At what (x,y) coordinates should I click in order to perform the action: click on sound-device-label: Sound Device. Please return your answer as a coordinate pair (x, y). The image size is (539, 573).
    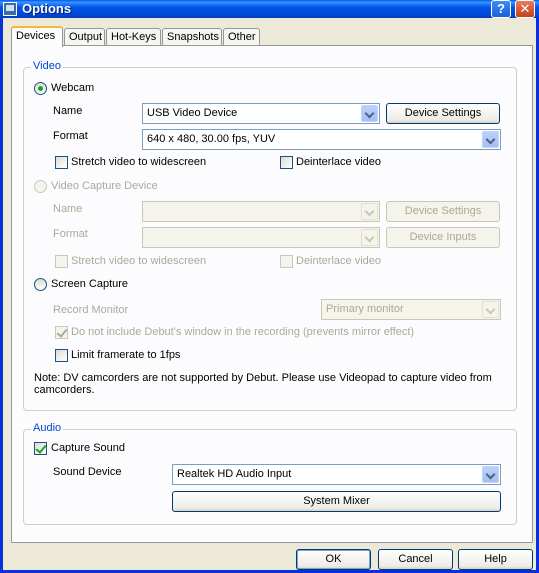
    Looking at the image, I should click on (87, 472).